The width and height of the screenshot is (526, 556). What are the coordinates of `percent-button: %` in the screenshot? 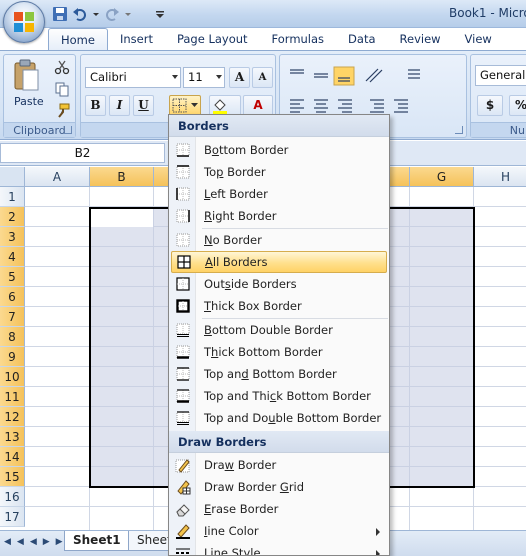 It's located at (517, 105).